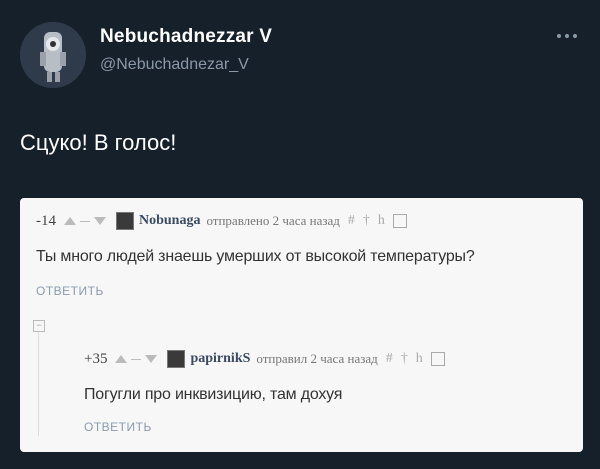 The width and height of the screenshot is (600, 469). Describe the element at coordinates (174, 65) in the screenshot. I see `user-handle: @Nebuchadnezar_V` at that location.